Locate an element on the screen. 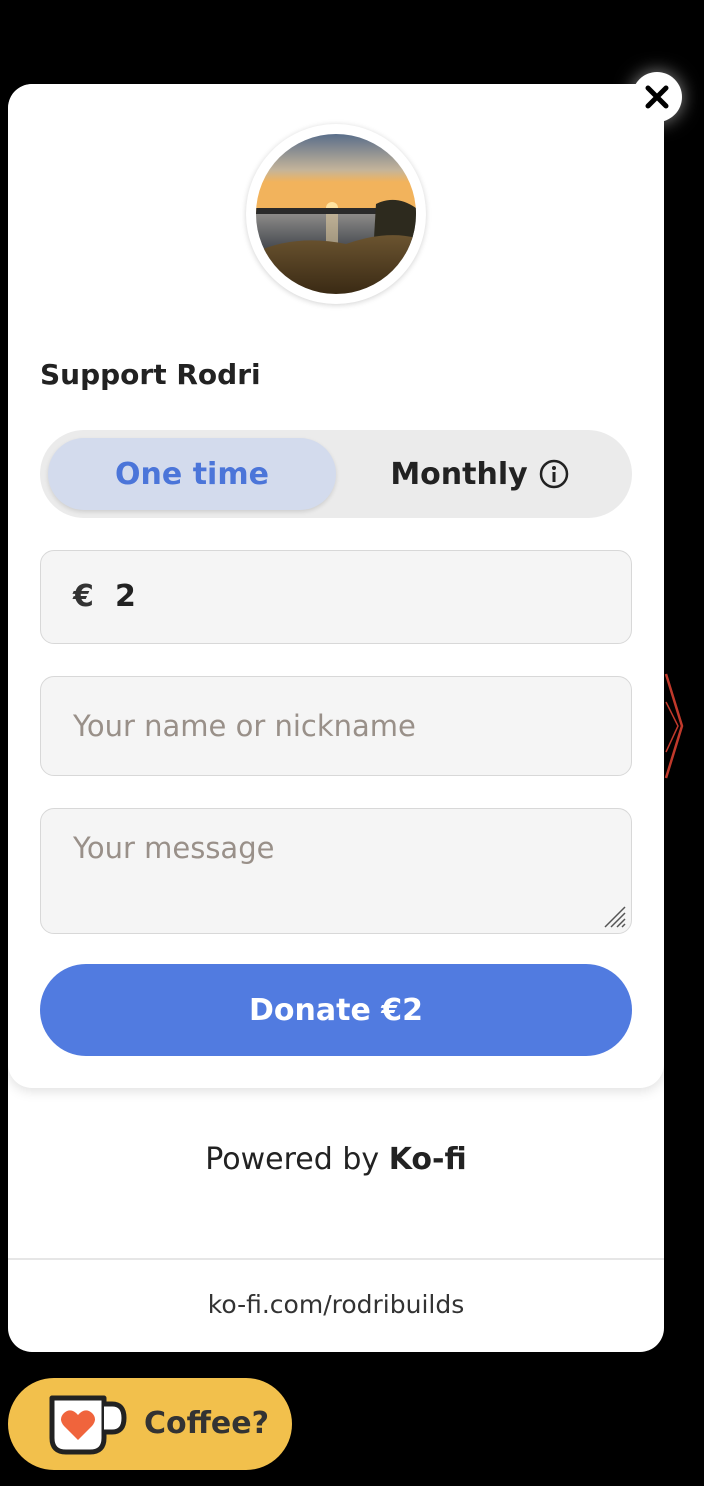 This screenshot has width=704, height=1486. donate-button-label: Donate €2 is located at coordinates (336, 1010).